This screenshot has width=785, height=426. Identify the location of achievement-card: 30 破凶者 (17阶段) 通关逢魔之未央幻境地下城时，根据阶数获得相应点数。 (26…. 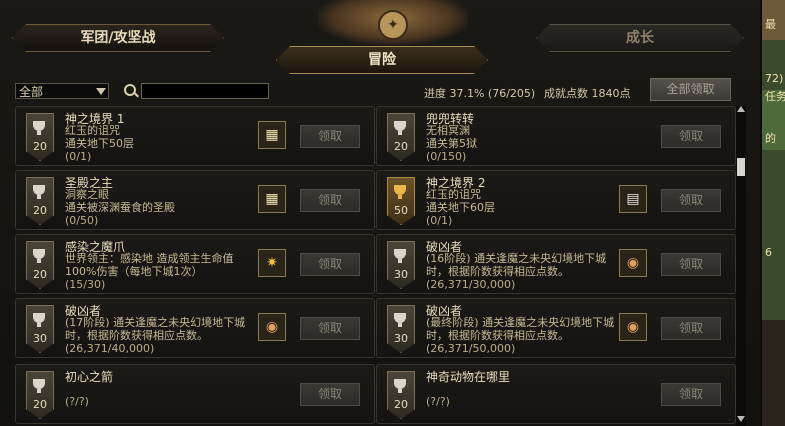
(195, 328).